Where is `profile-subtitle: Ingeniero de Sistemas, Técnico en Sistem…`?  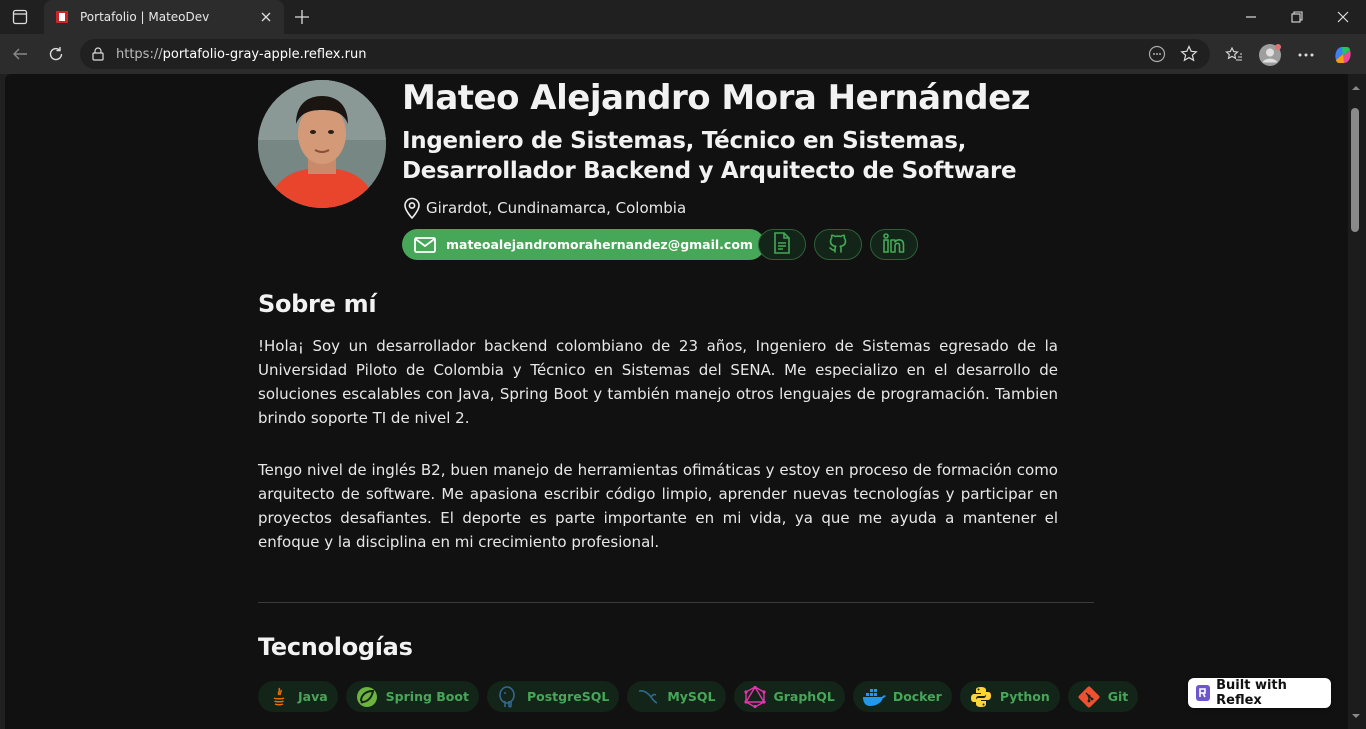
profile-subtitle: Ingeniero de Sistemas, Técnico en Sistem… is located at coordinates (709, 156).